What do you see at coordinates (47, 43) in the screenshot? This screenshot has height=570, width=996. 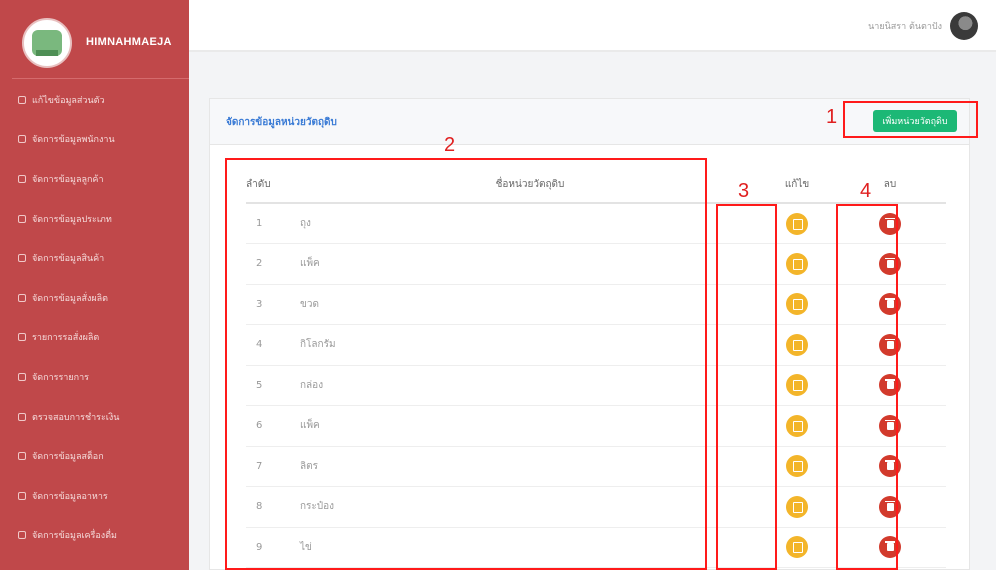 I see `brand-logo` at bounding box center [47, 43].